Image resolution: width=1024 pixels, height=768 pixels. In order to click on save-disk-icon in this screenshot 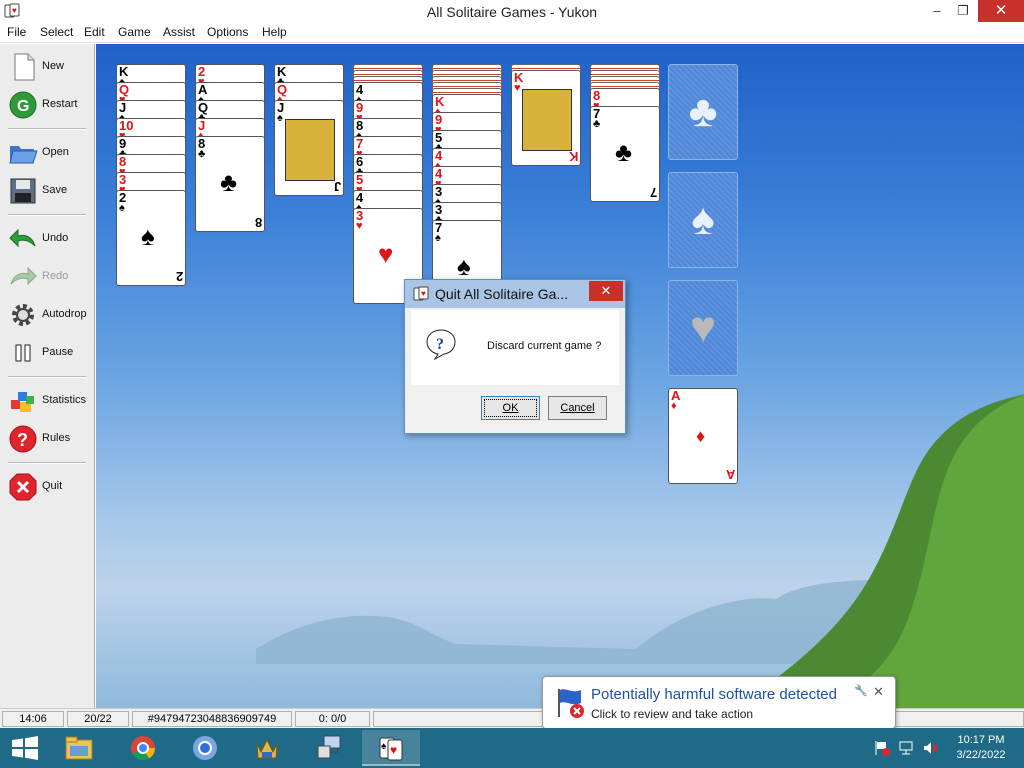, I will do `click(23, 191)`.